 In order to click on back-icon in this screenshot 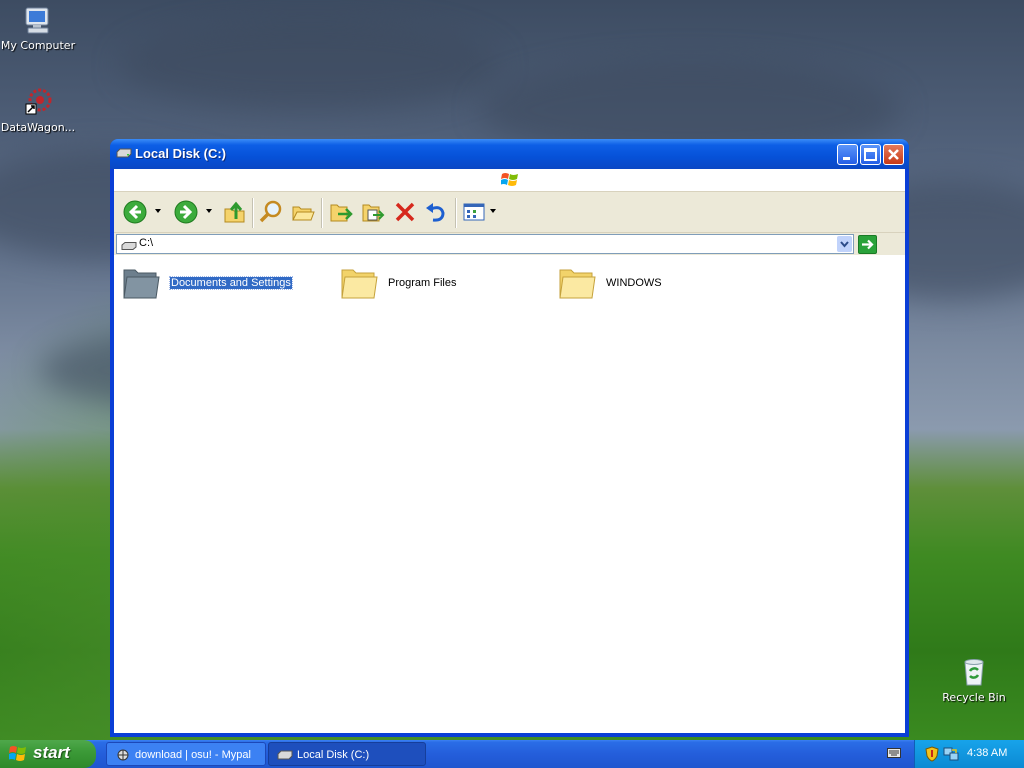, I will do `click(135, 212)`.